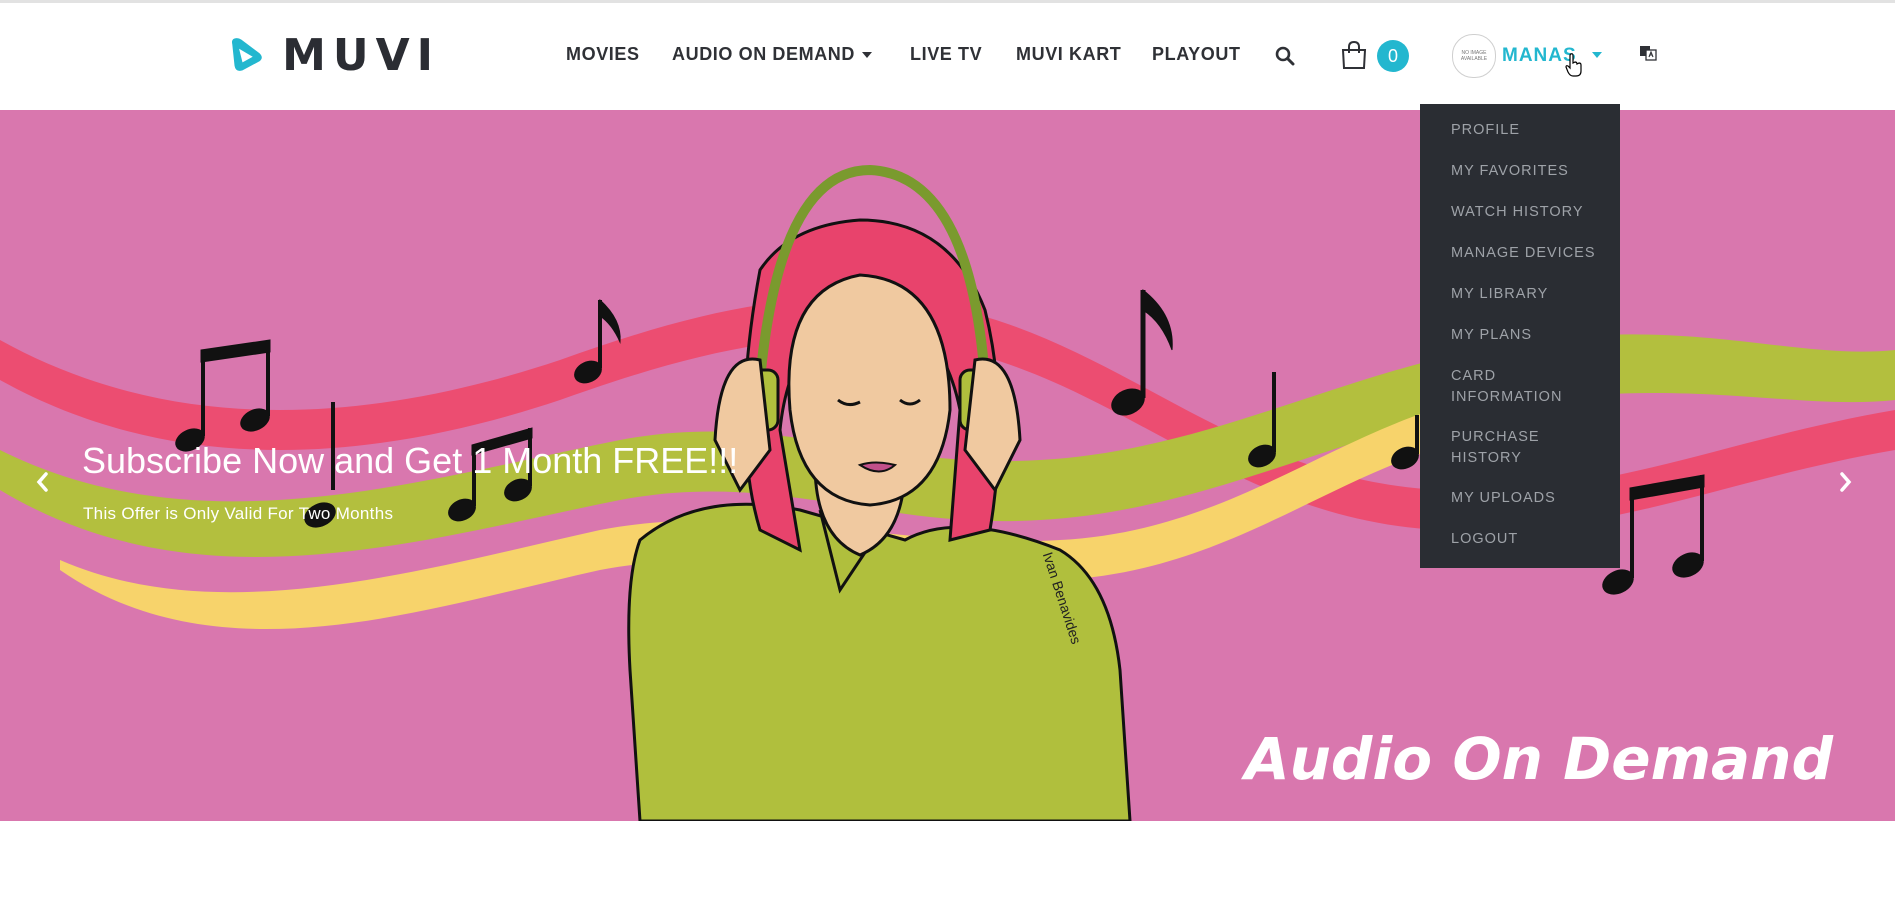  Describe the element at coordinates (1648, 53) in the screenshot. I see `language-icon` at that location.